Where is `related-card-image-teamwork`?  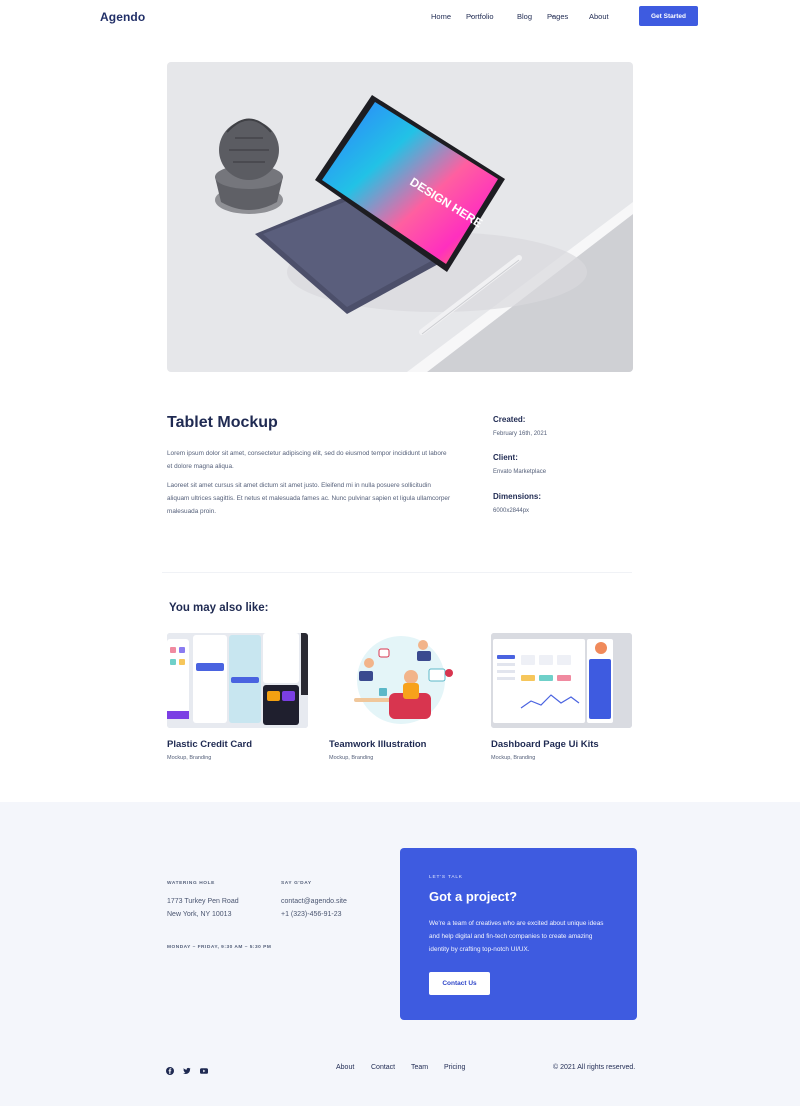 related-card-image-teamwork is located at coordinates (399, 680).